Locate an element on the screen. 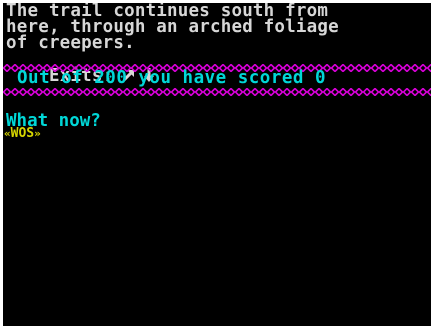  status-border-bottom is located at coordinates (217, 92).